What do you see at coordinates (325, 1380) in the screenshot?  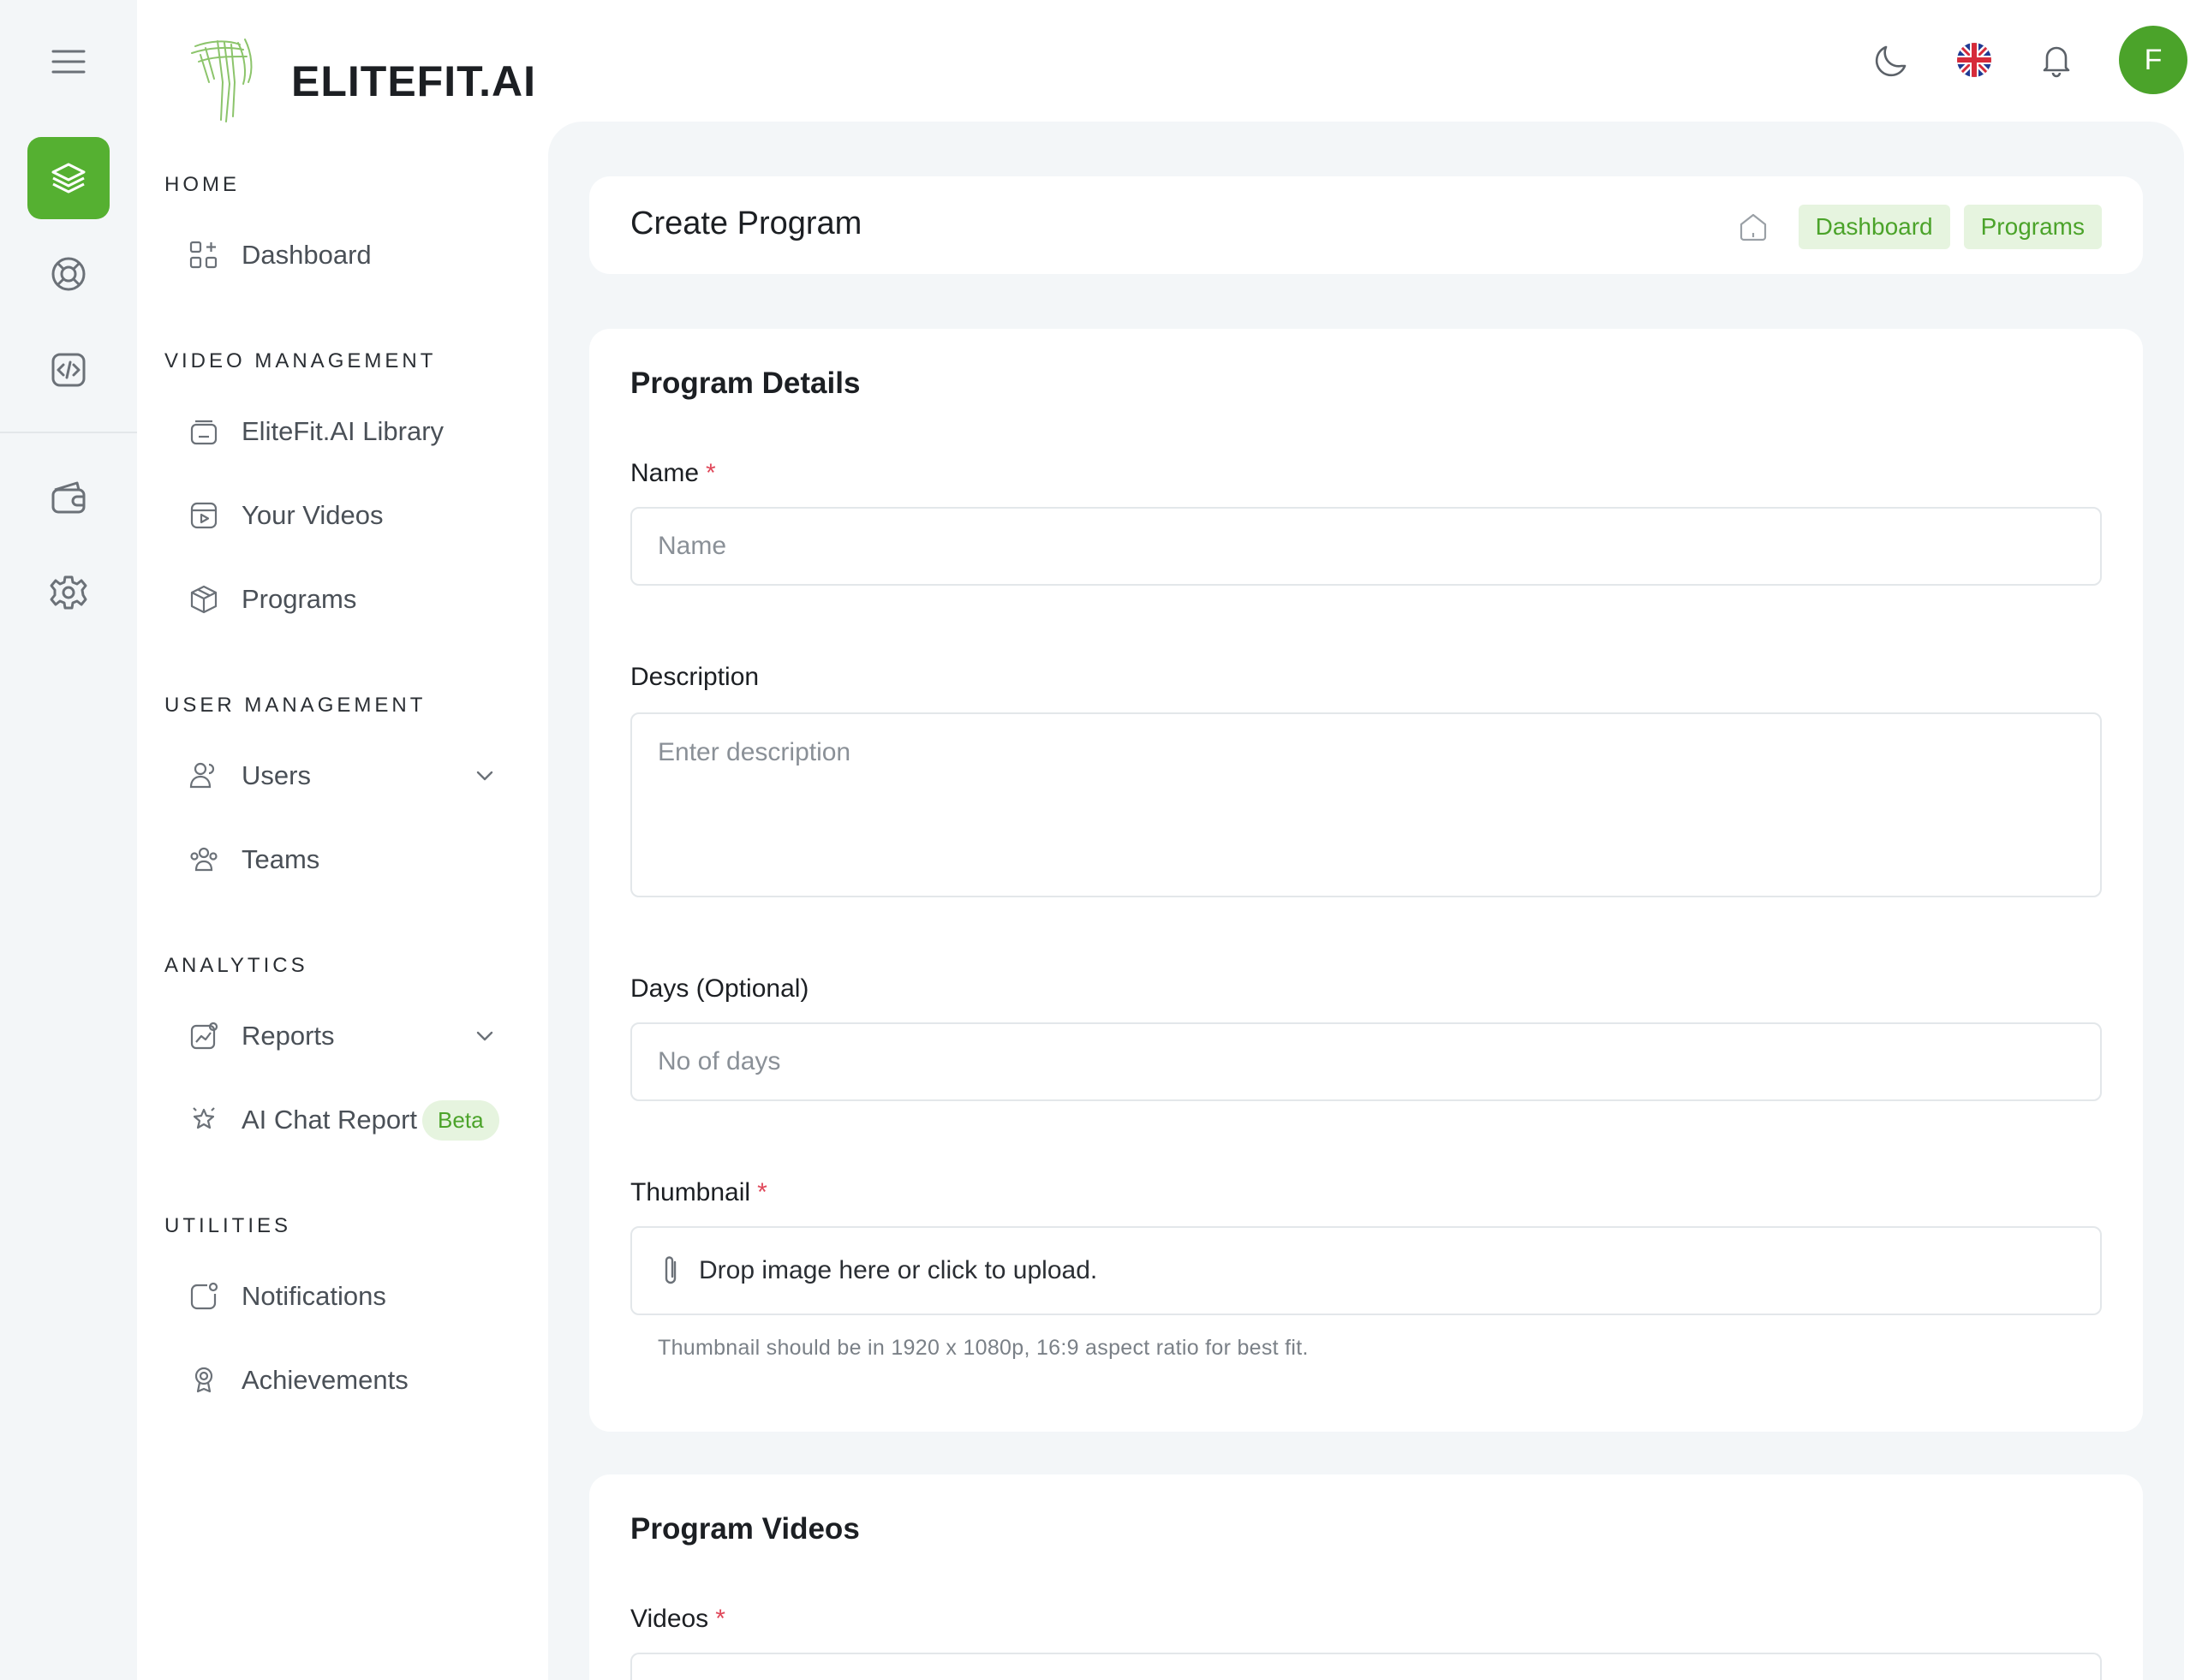 I see `sidebar-item-label: Achievements` at bounding box center [325, 1380].